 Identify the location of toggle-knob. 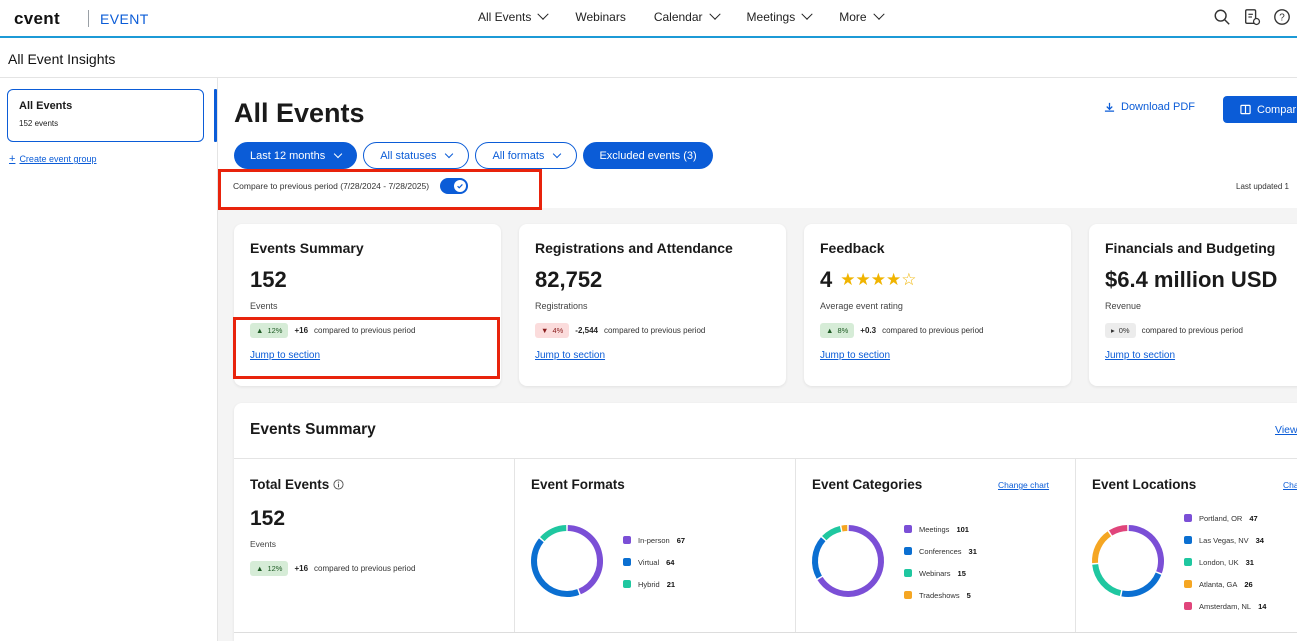
(460, 186).